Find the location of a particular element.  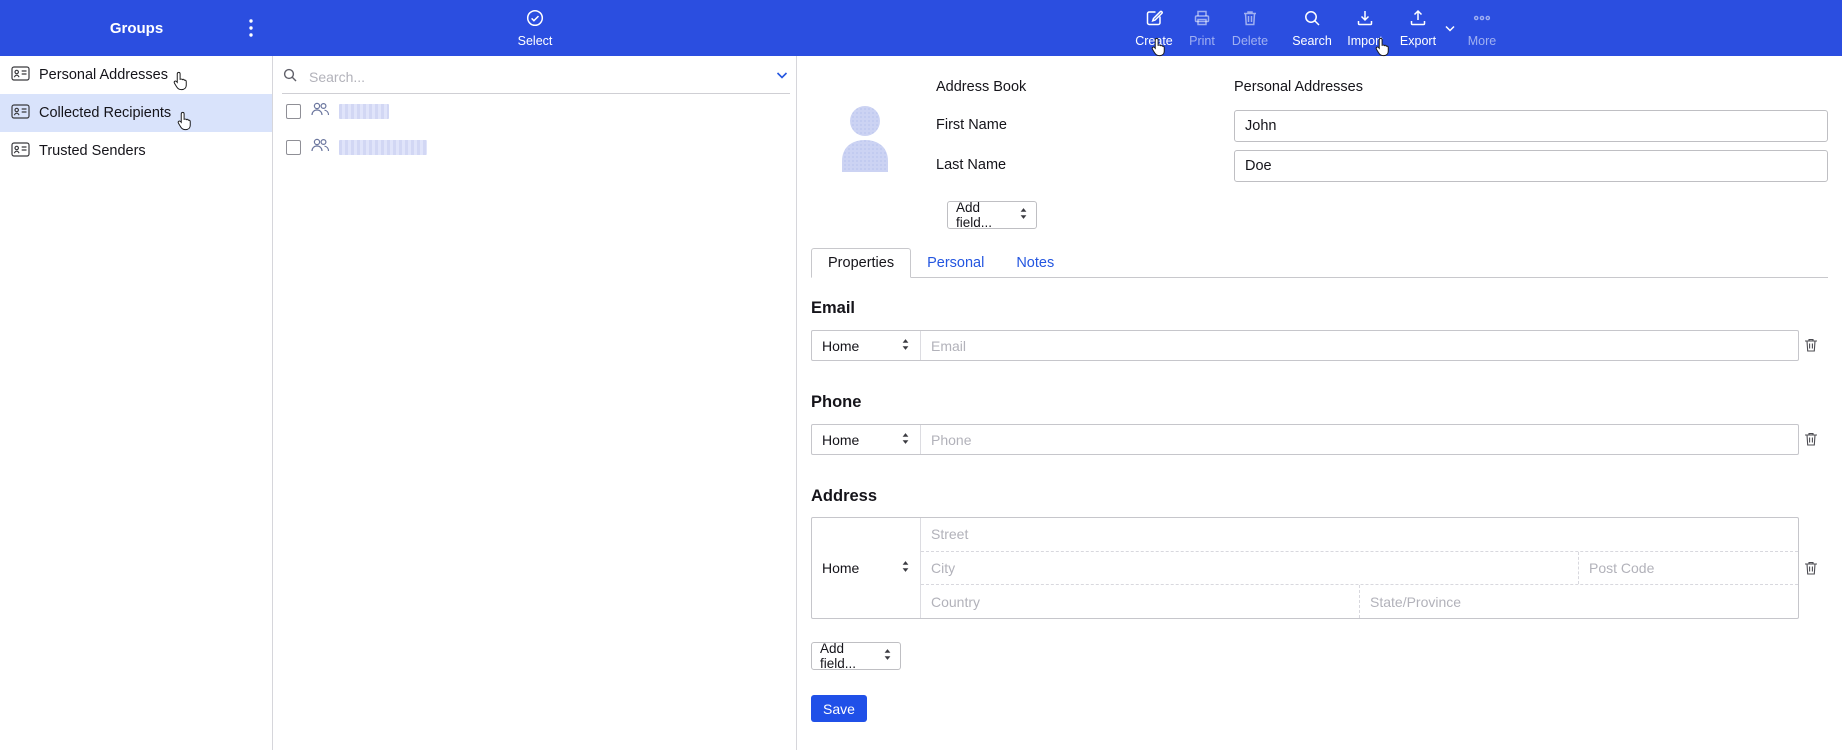

street-input is located at coordinates (1359, 534).